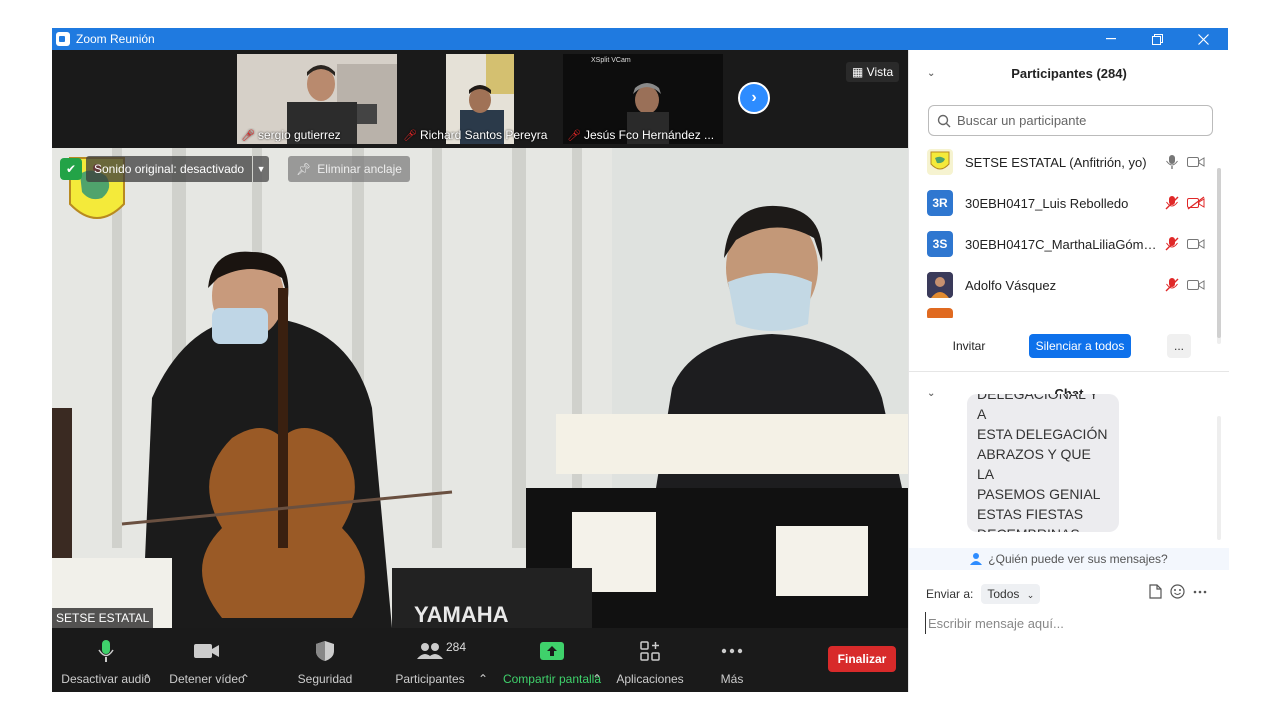 The width and height of the screenshot is (1280, 720). I want to click on window-title: Zoom Reunión, so click(115, 39).